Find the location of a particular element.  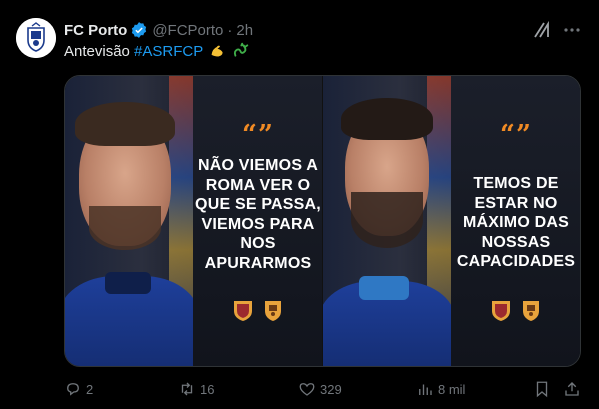

tweet-header: FC Porto @FCPorto · 2h is located at coordinates (158, 30).